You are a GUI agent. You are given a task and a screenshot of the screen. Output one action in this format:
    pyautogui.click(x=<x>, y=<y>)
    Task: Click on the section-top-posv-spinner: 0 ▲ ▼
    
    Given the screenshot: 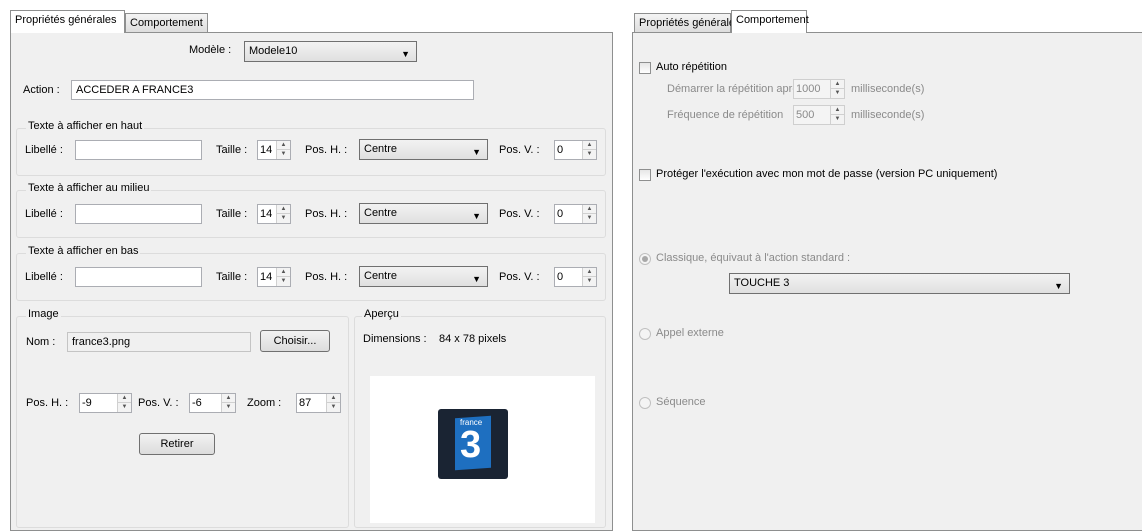 What is the action you would take?
    pyautogui.click(x=575, y=150)
    